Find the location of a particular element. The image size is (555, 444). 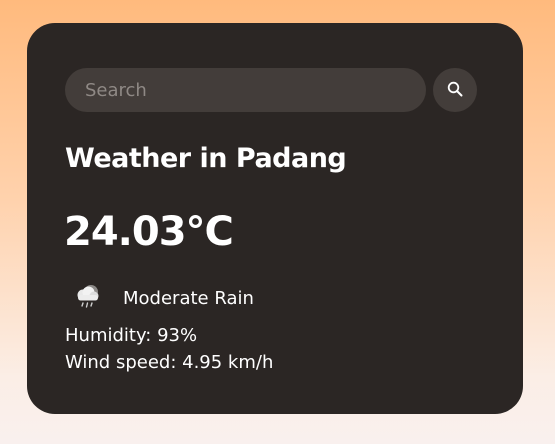

search-input is located at coordinates (245, 90).